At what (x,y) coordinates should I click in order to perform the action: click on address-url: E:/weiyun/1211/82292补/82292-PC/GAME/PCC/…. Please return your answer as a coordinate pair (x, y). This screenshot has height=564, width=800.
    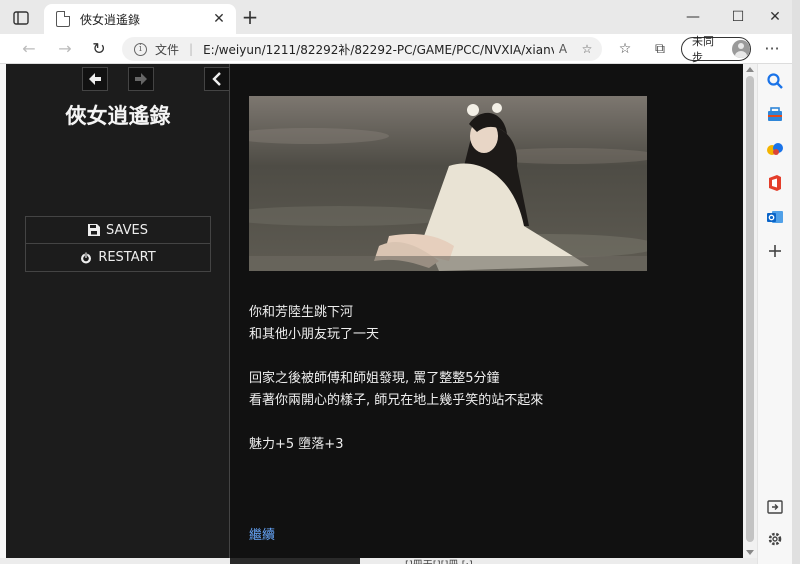
    Looking at the image, I should click on (378, 49).